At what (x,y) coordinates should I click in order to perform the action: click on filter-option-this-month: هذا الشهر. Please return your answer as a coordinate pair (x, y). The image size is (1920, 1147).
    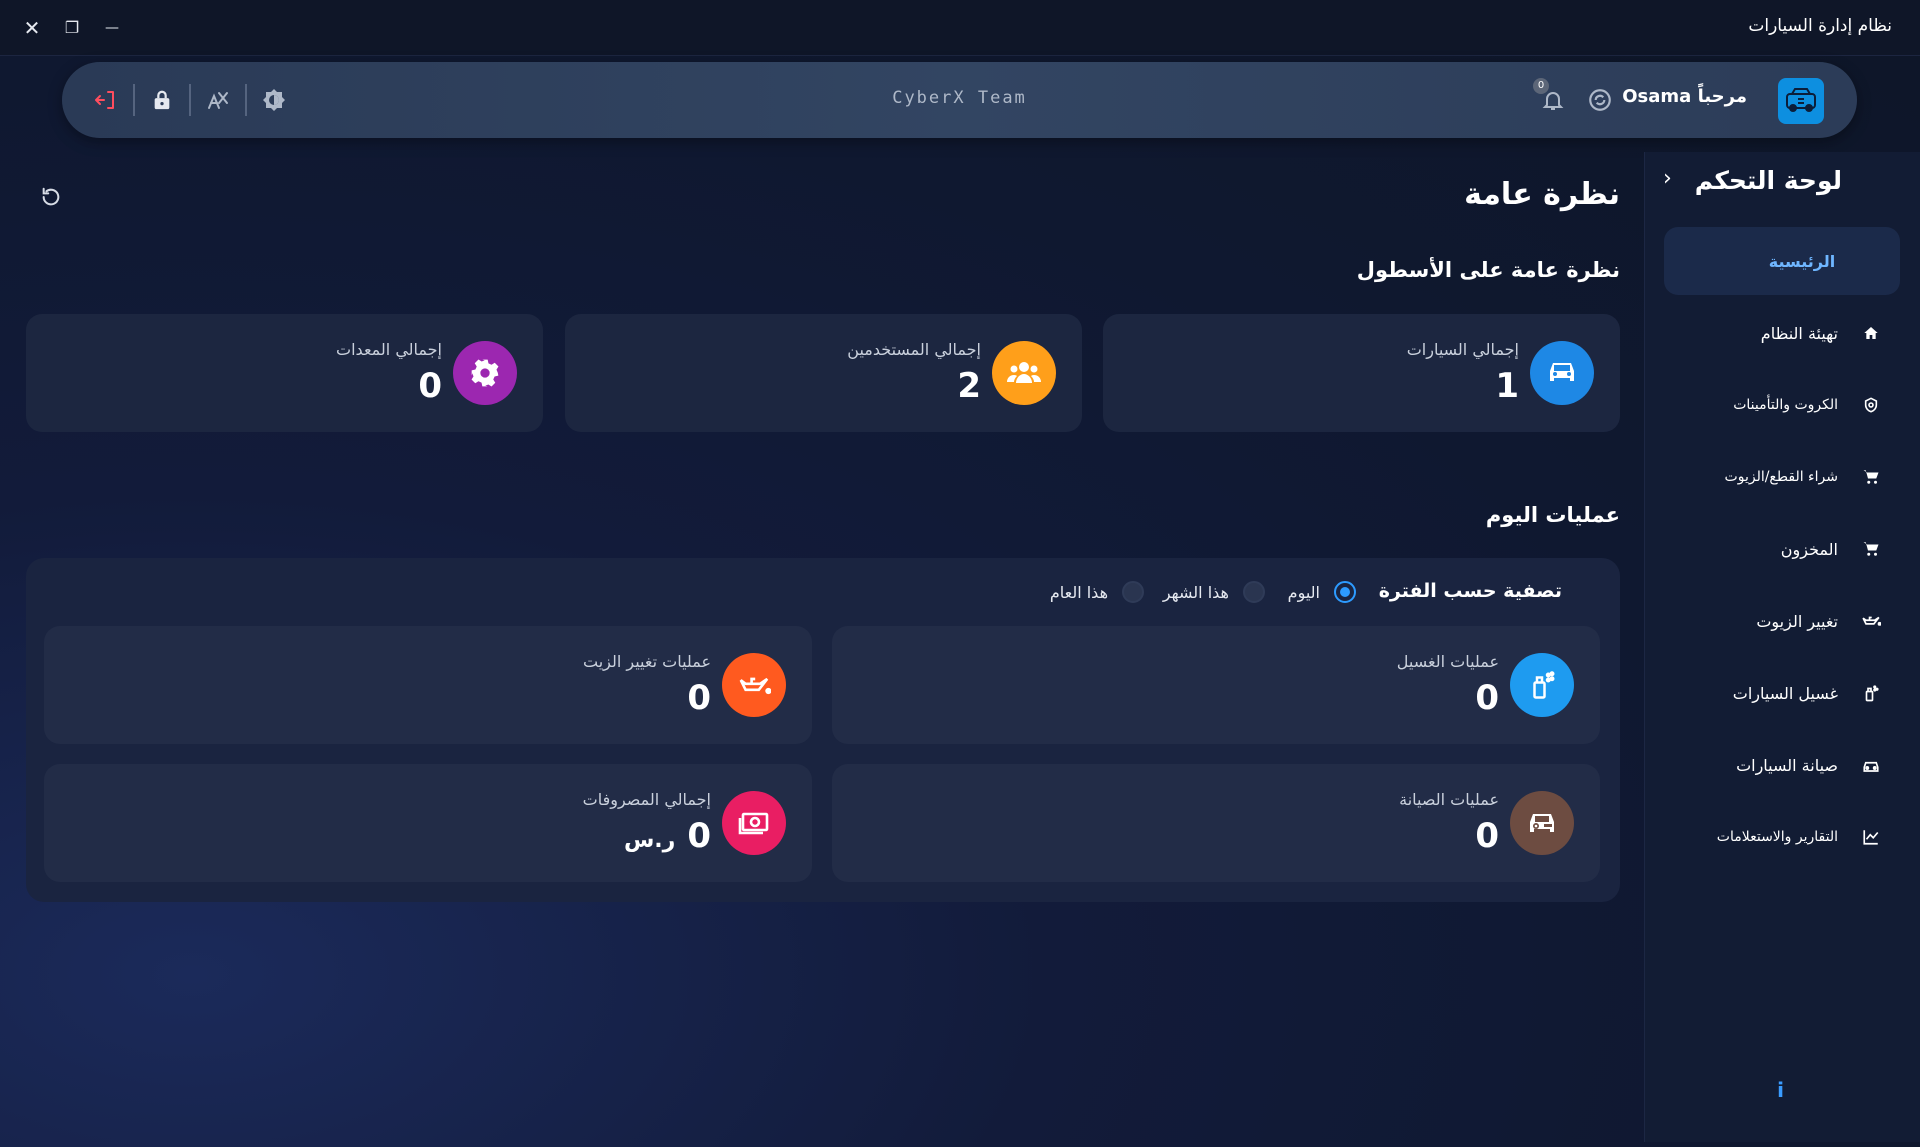
    Looking at the image, I should click on (1214, 592).